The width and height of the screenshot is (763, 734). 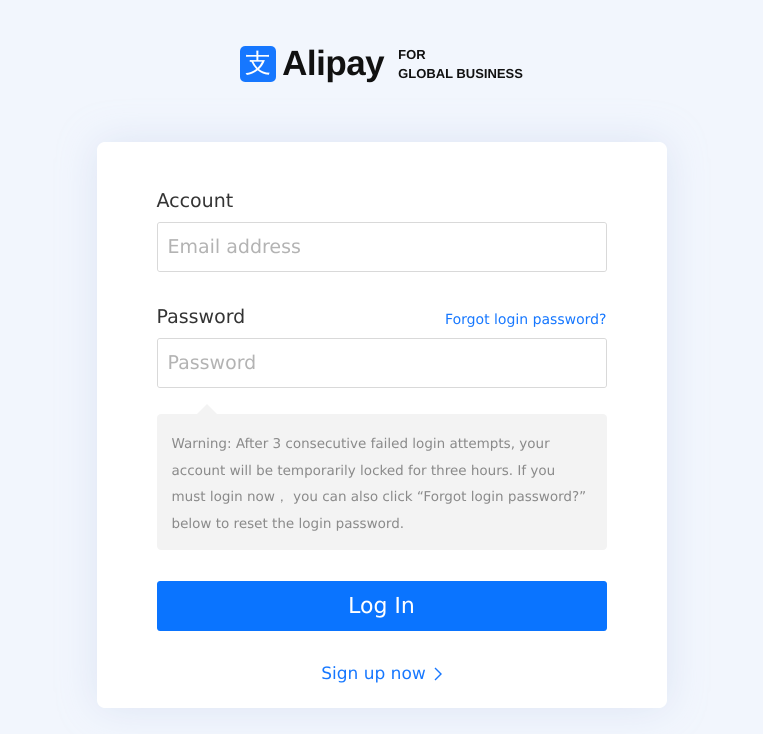 I want to click on field-label: Account, so click(x=195, y=201).